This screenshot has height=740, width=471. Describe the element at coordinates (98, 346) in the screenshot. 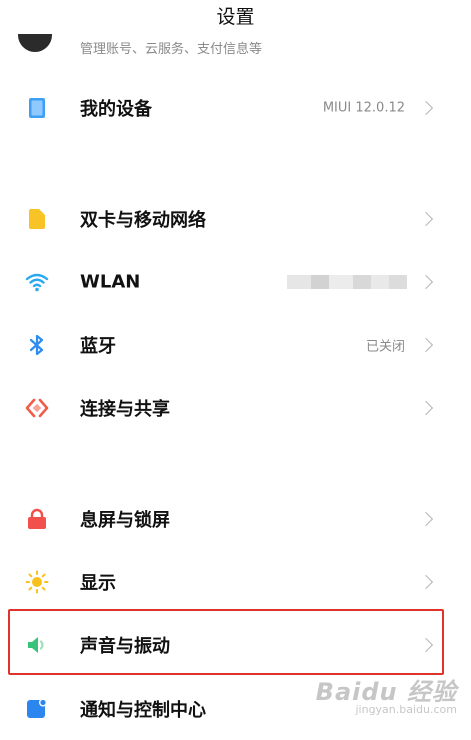

I see `settings-item-label: 蓝牙` at that location.